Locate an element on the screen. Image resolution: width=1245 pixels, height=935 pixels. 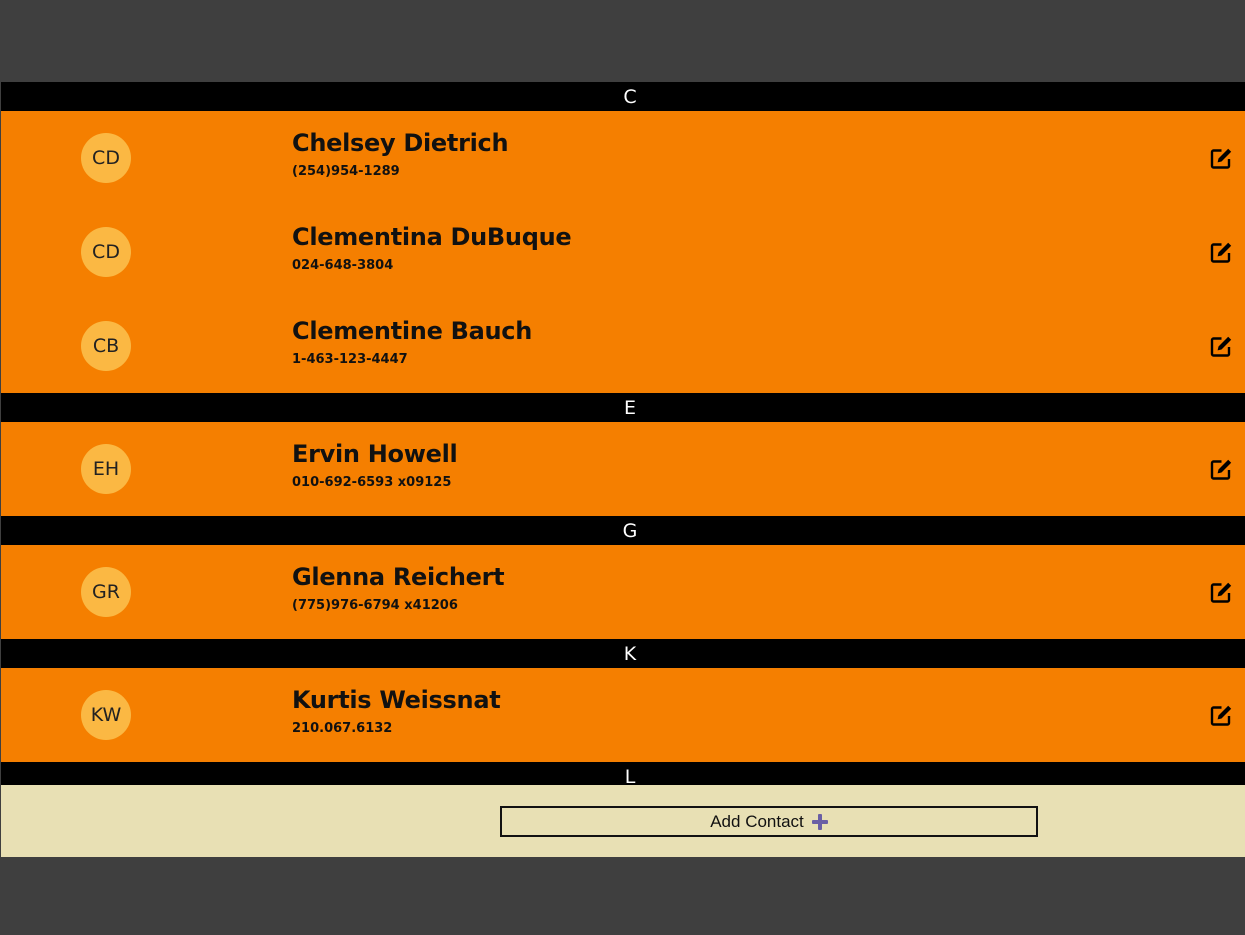
contact-row: KW Kurtis Weissnat 210.067.6132 is located at coordinates (623, 715).